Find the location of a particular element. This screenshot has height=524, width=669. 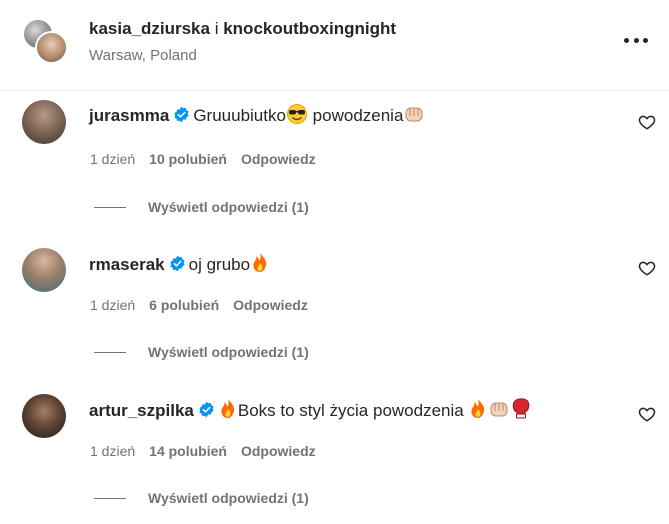

comment-meta: 1 dzień 10 polubień Odpowiedz is located at coordinates (210, 159).